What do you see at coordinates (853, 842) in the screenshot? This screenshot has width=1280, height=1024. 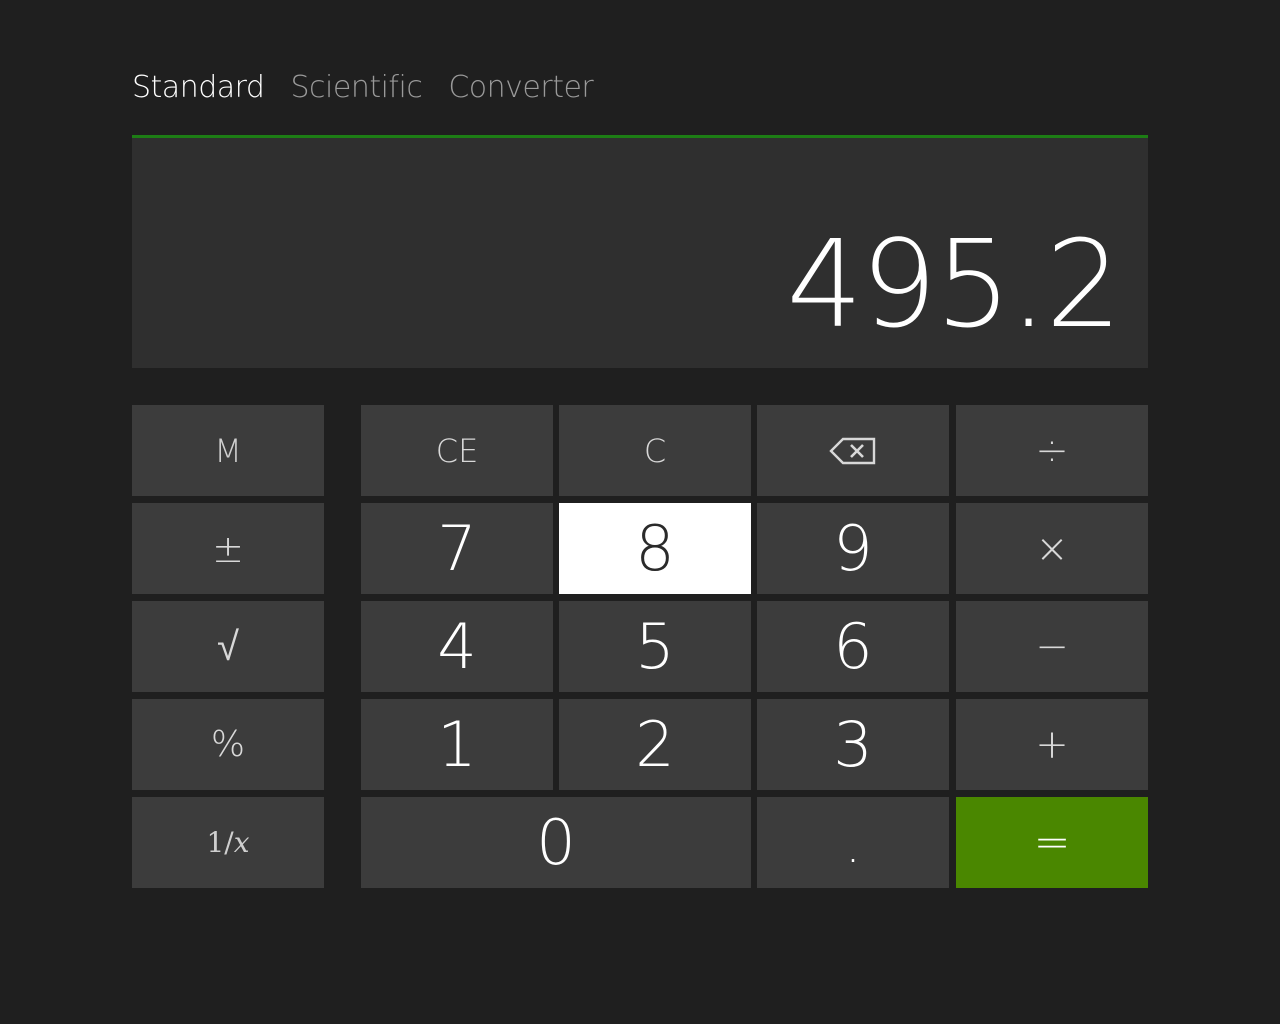 I see `decimal-button: .` at bounding box center [853, 842].